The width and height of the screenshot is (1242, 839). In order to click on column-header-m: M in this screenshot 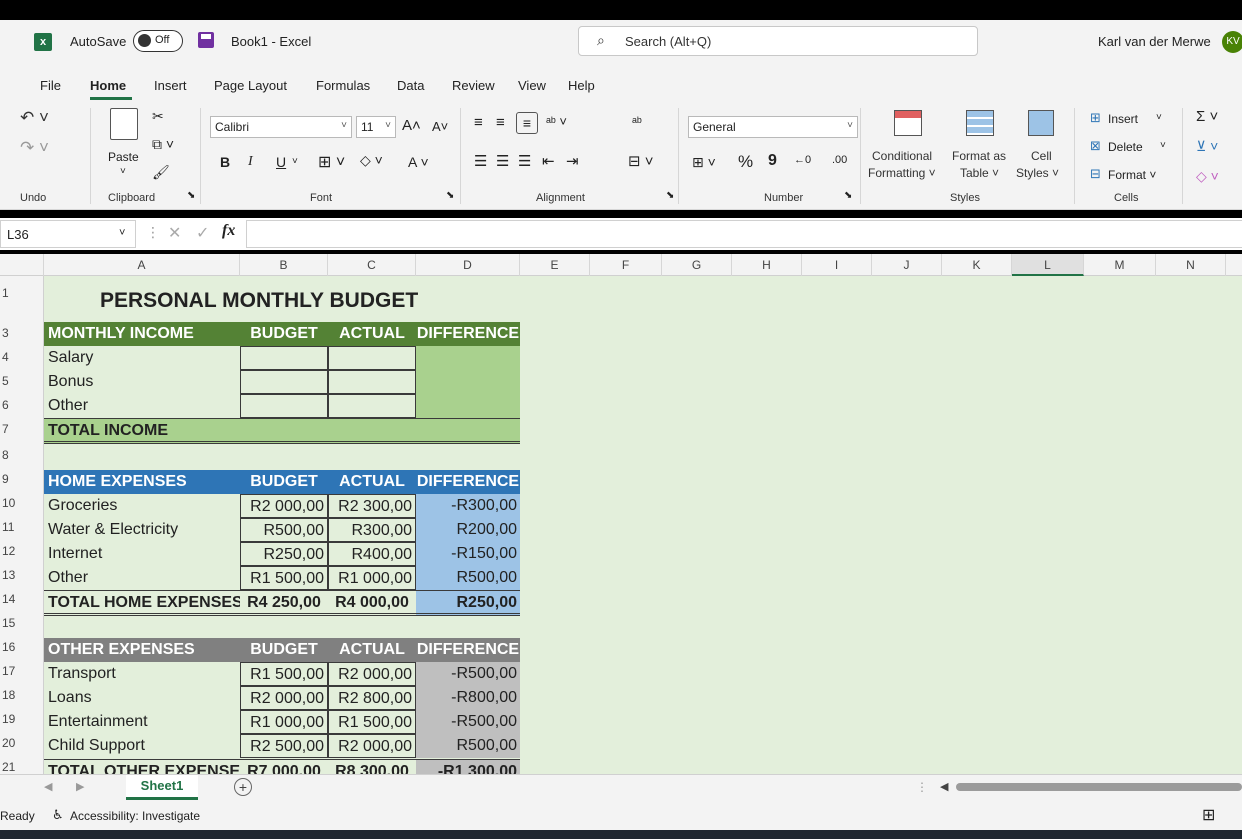, I will do `click(1120, 265)`.